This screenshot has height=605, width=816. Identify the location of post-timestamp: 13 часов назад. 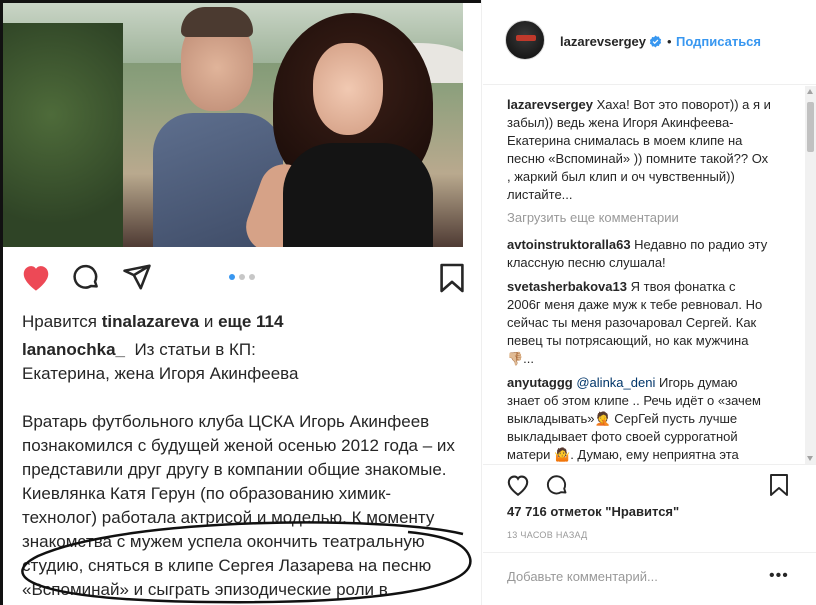
(547, 535).